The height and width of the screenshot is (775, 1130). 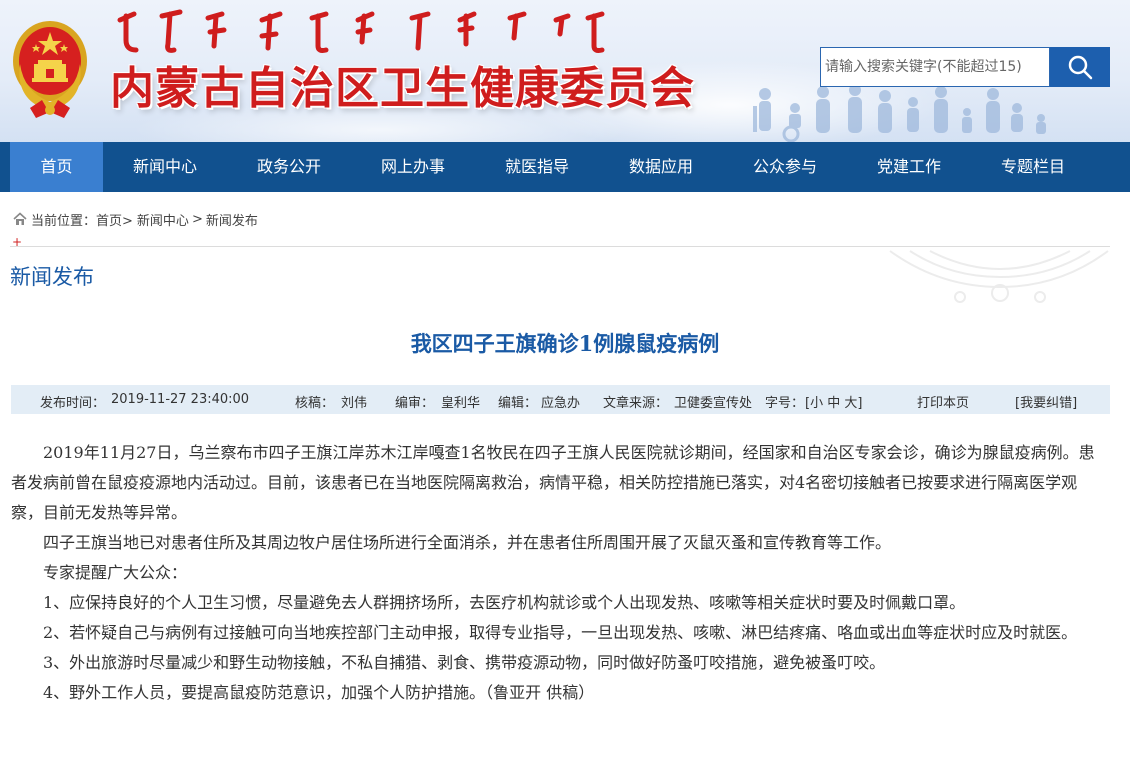 I want to click on breadcrumb-label: 当前位置：, so click(x=64, y=221).